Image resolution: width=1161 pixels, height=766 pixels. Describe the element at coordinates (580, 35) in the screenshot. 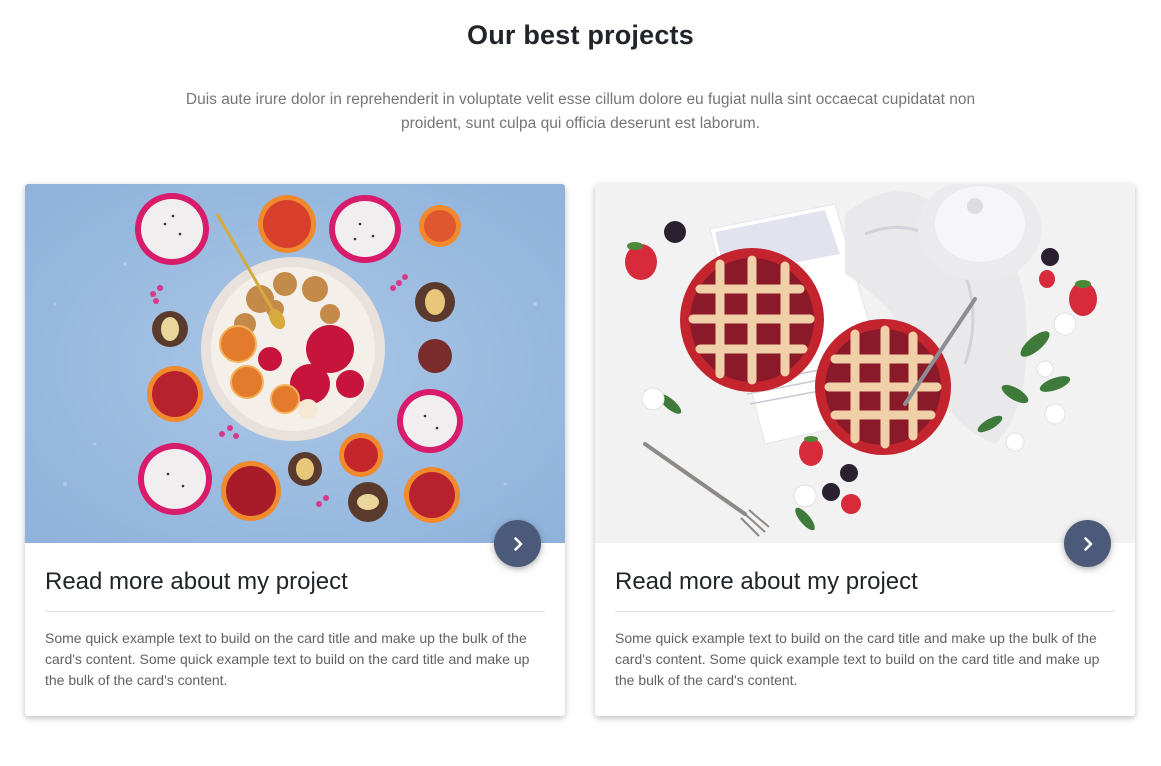

I see `section-title: Our best projects` at that location.